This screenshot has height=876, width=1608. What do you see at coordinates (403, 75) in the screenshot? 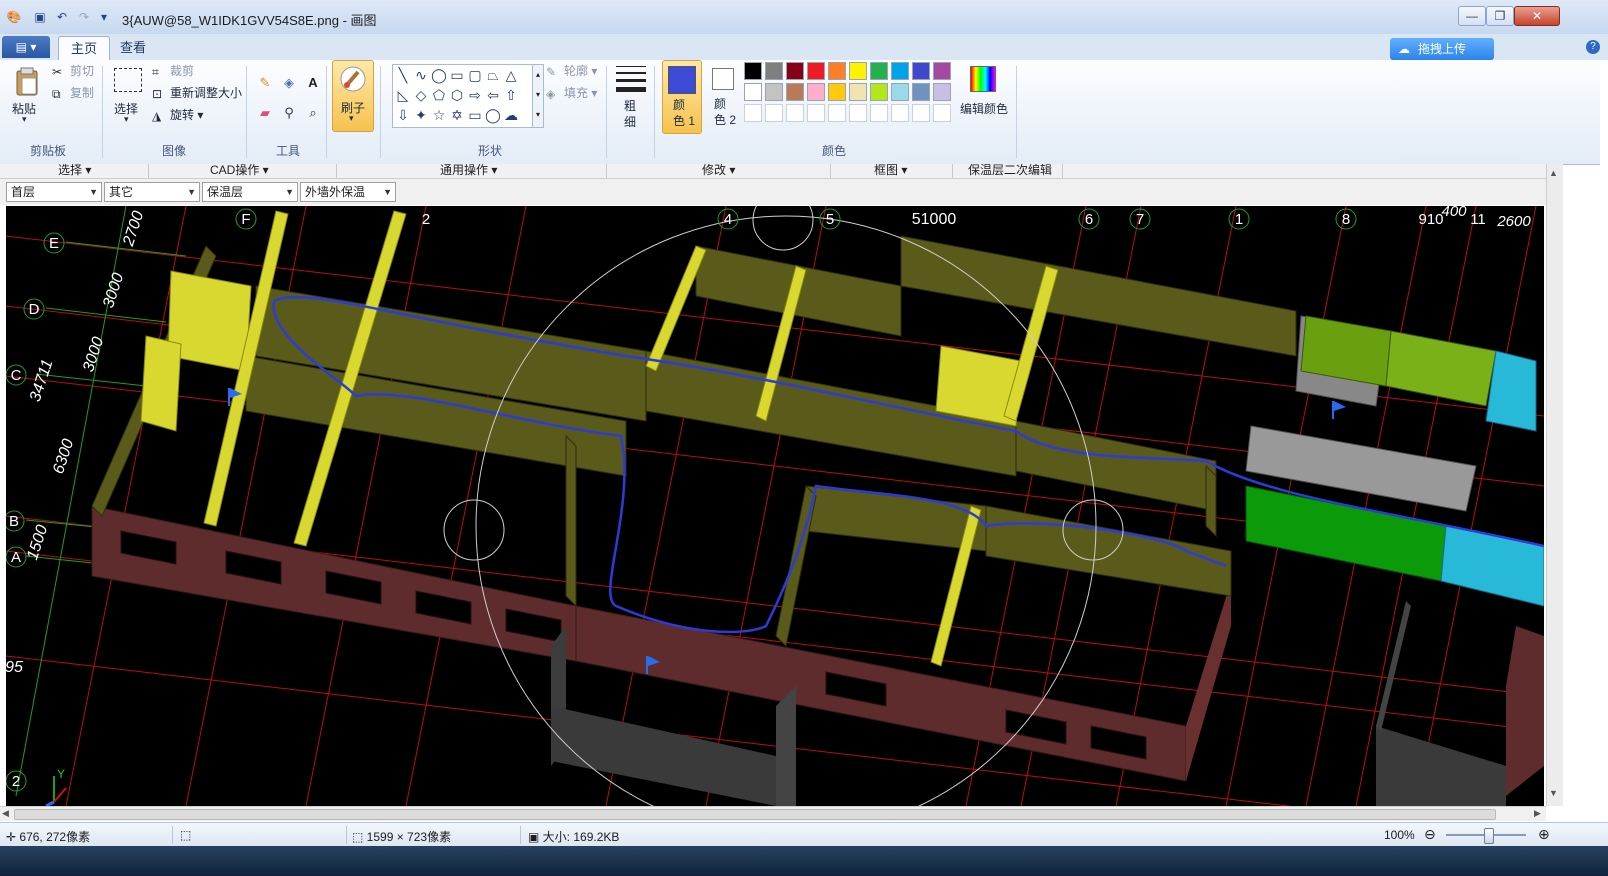
I see `line-shape-icon: ╲` at bounding box center [403, 75].